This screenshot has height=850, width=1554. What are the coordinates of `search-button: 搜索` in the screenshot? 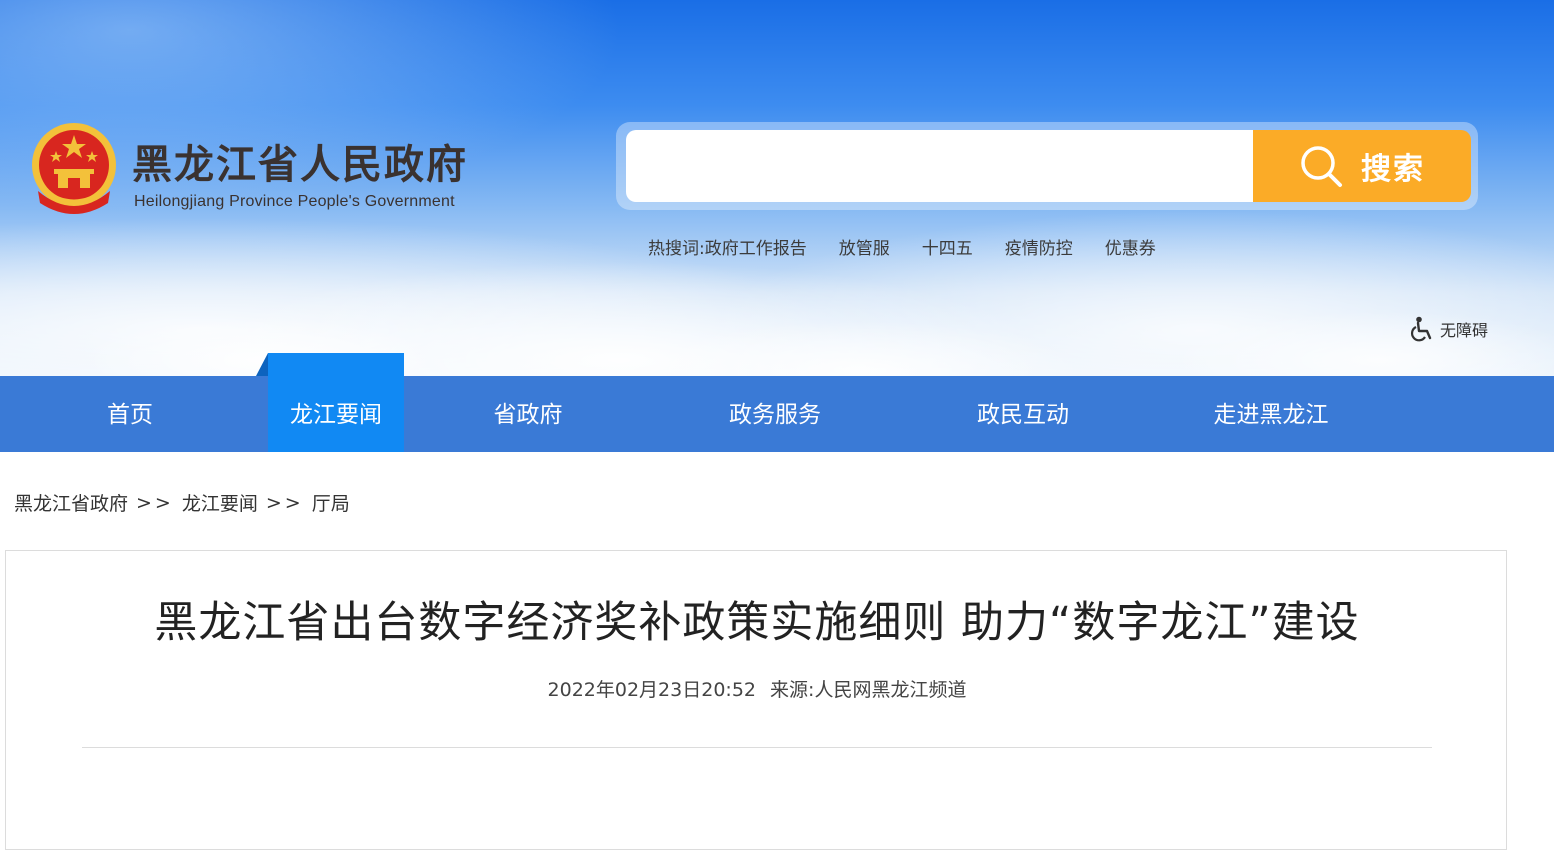 It's located at (1362, 166).